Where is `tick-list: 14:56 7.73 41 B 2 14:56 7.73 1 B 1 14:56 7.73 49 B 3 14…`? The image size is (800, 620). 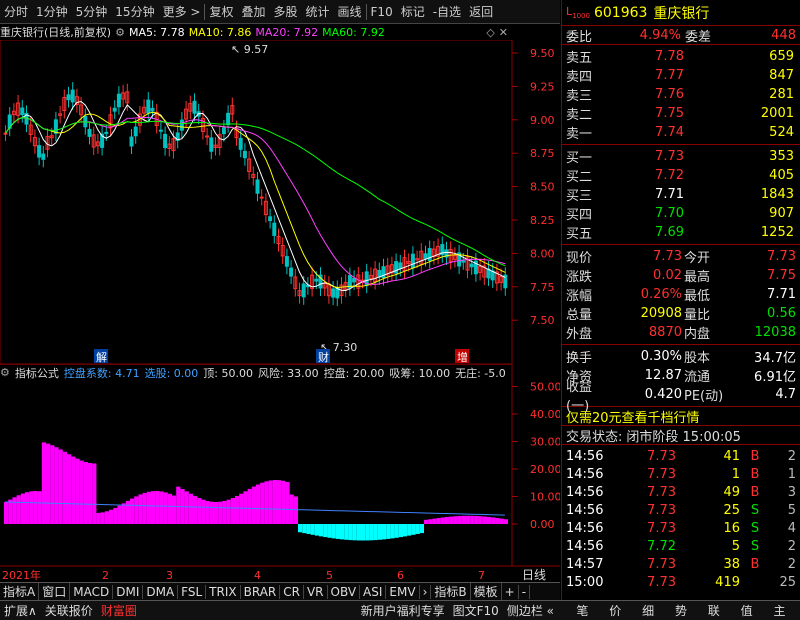 tick-list: 14:56 7.73 41 B 2 14:56 7.73 1 B 1 14:56 7.73 49 B 3 14… is located at coordinates (681, 519).